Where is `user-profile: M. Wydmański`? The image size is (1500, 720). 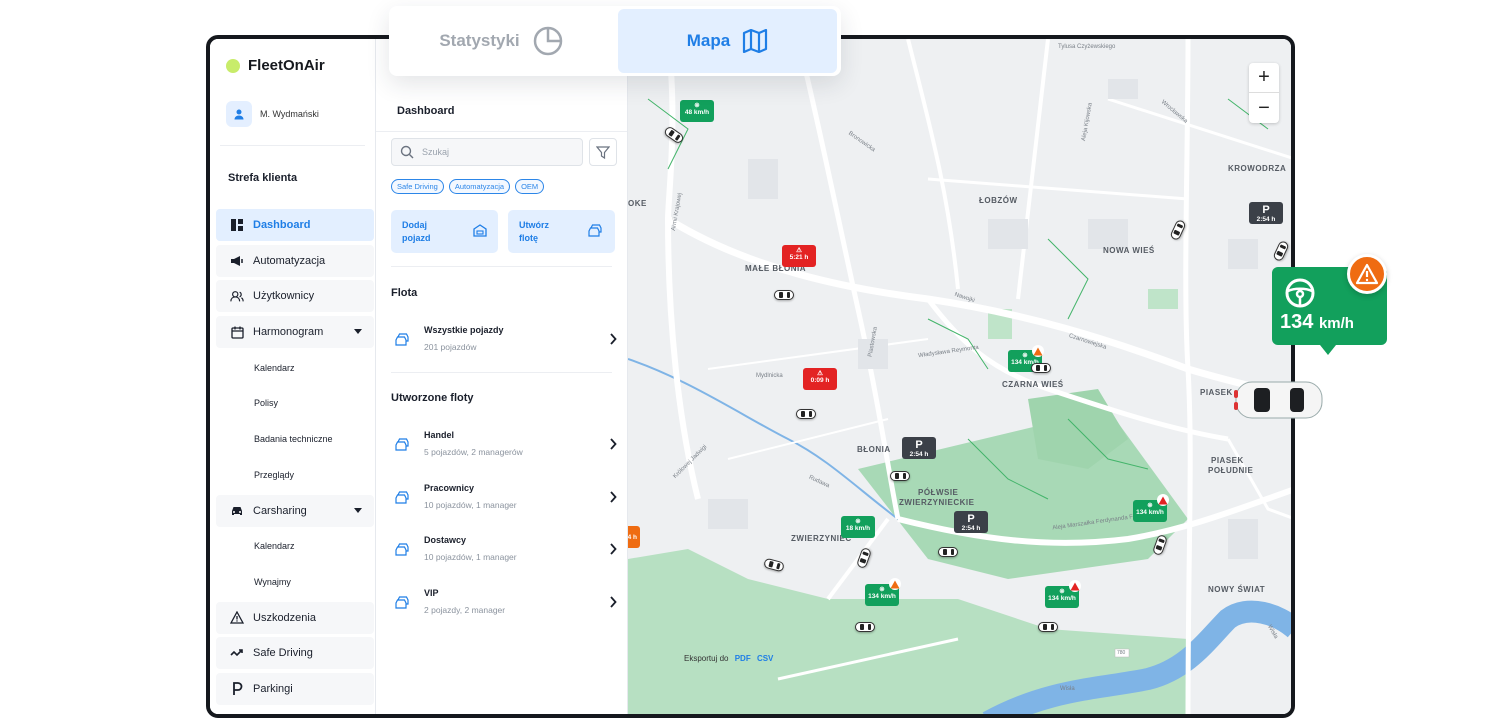
user-profile: M. Wydmański is located at coordinates (272, 114).